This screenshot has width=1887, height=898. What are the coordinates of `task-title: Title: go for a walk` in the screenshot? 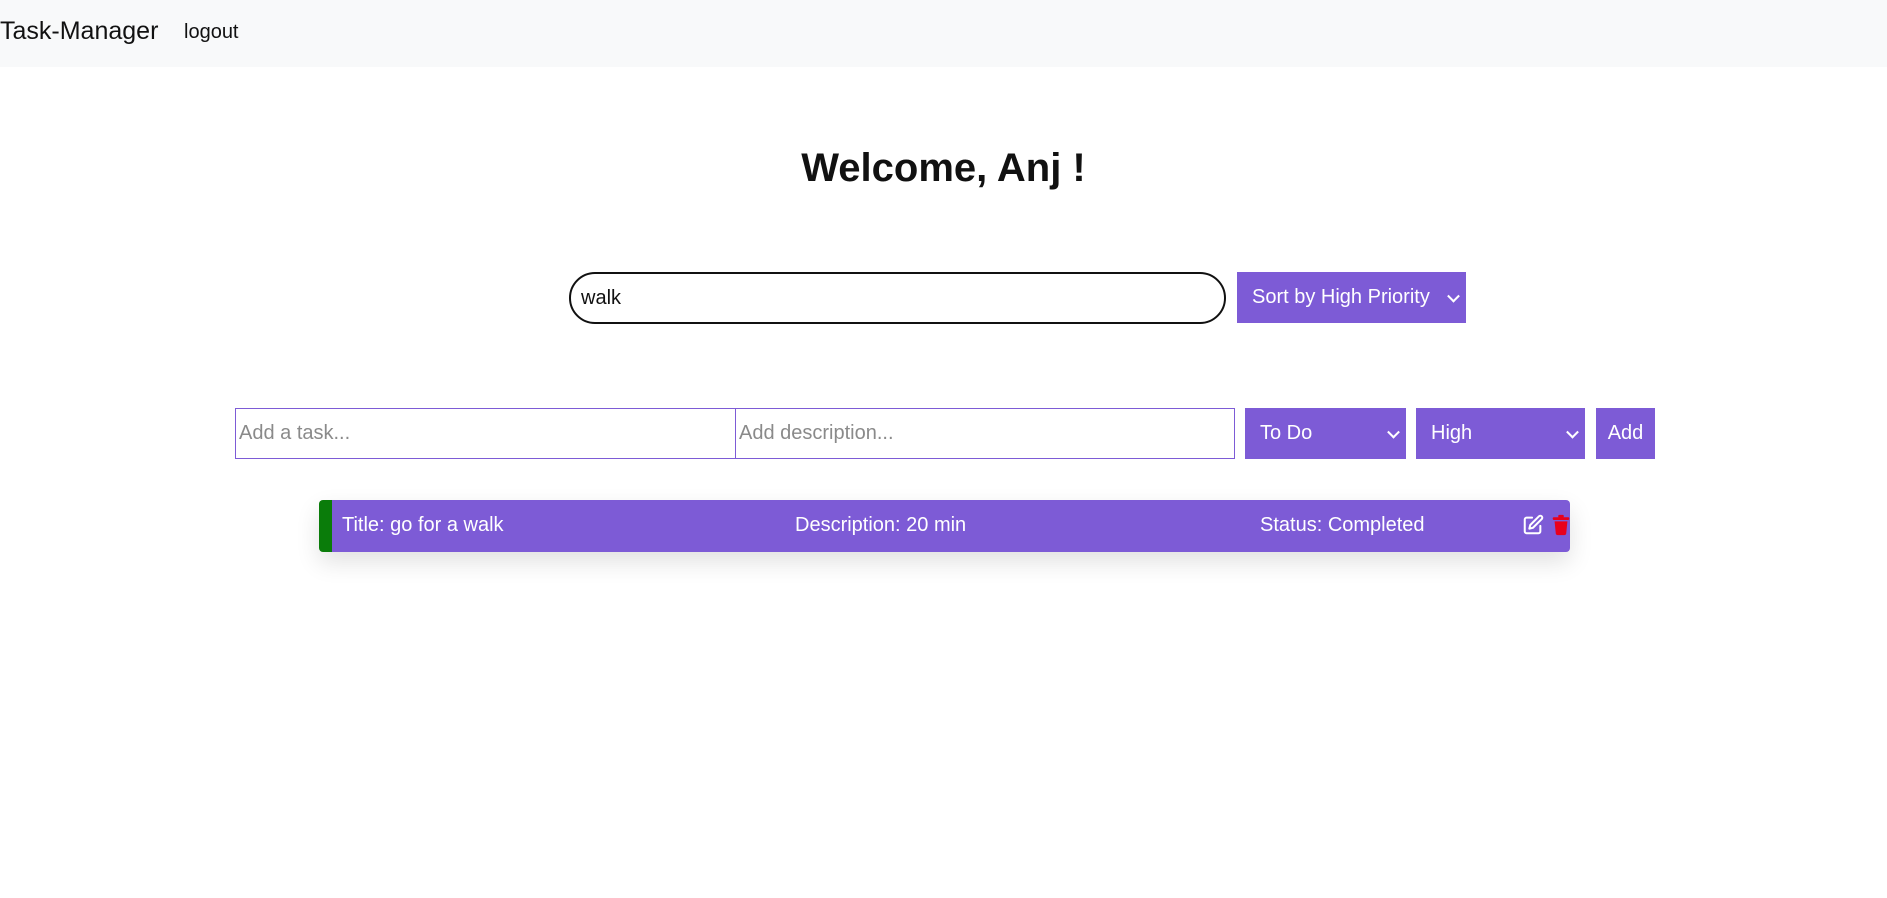 It's located at (423, 525).